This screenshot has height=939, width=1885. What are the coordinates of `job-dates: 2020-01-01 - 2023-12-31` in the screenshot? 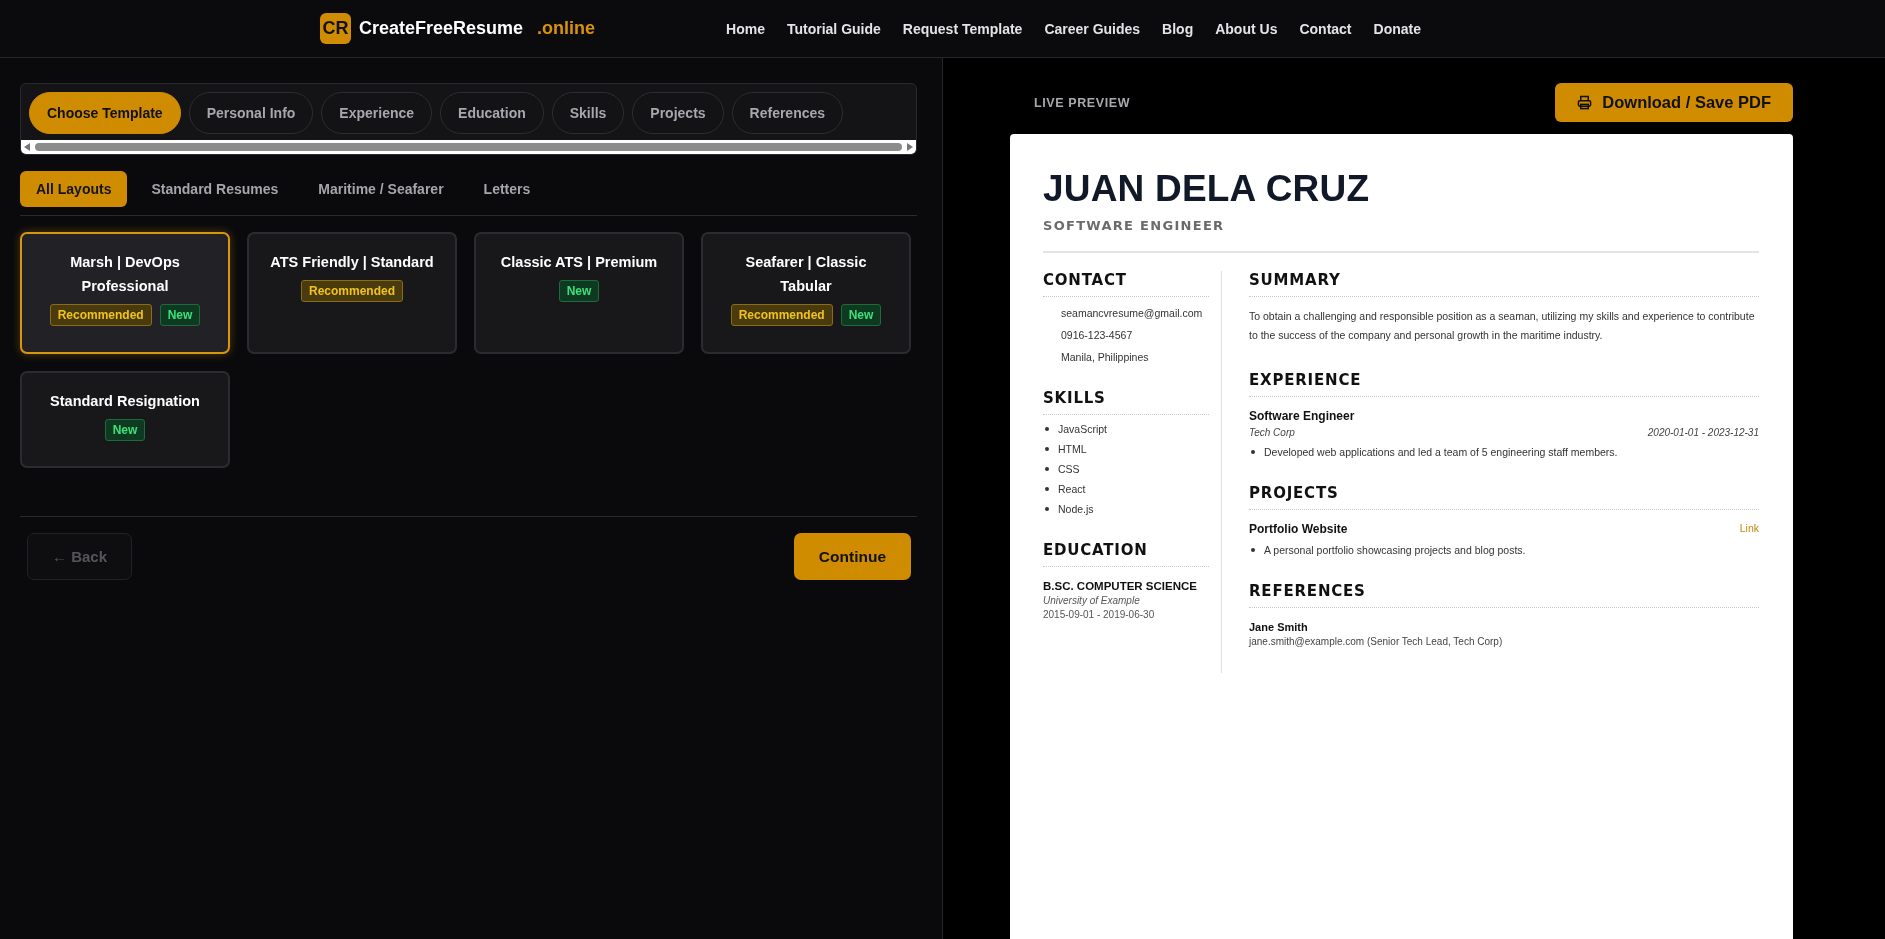 It's located at (1703, 432).